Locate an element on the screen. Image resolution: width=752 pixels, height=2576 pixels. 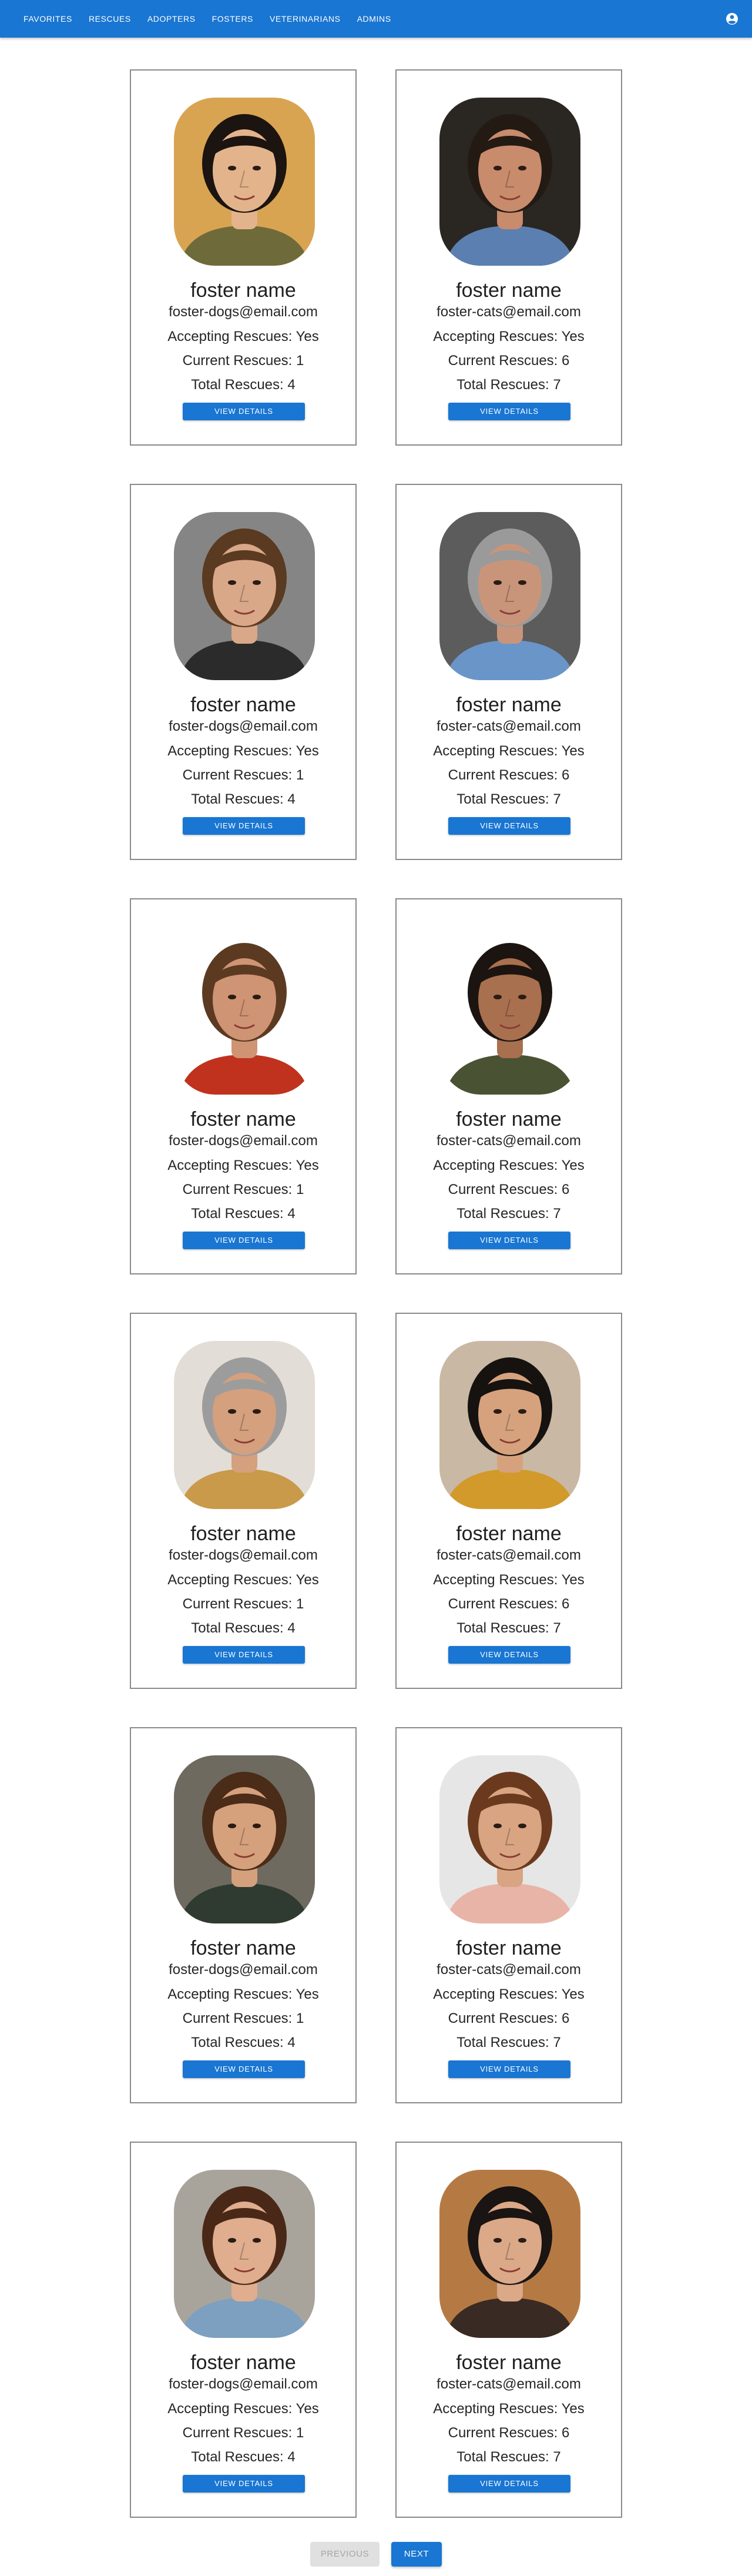
nav-item-admins: ADMINS is located at coordinates (375, 18).